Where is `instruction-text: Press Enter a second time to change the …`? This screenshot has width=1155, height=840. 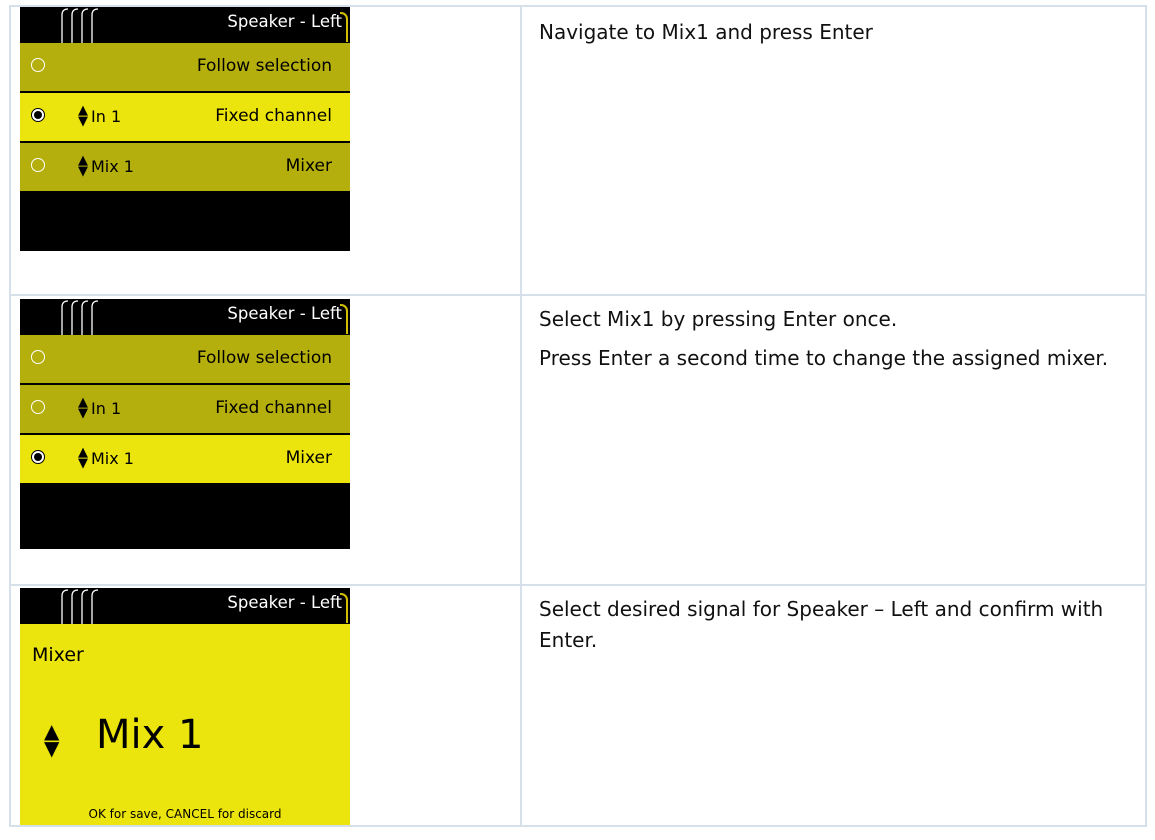 instruction-text: Press Enter a second time to change the … is located at coordinates (824, 358).